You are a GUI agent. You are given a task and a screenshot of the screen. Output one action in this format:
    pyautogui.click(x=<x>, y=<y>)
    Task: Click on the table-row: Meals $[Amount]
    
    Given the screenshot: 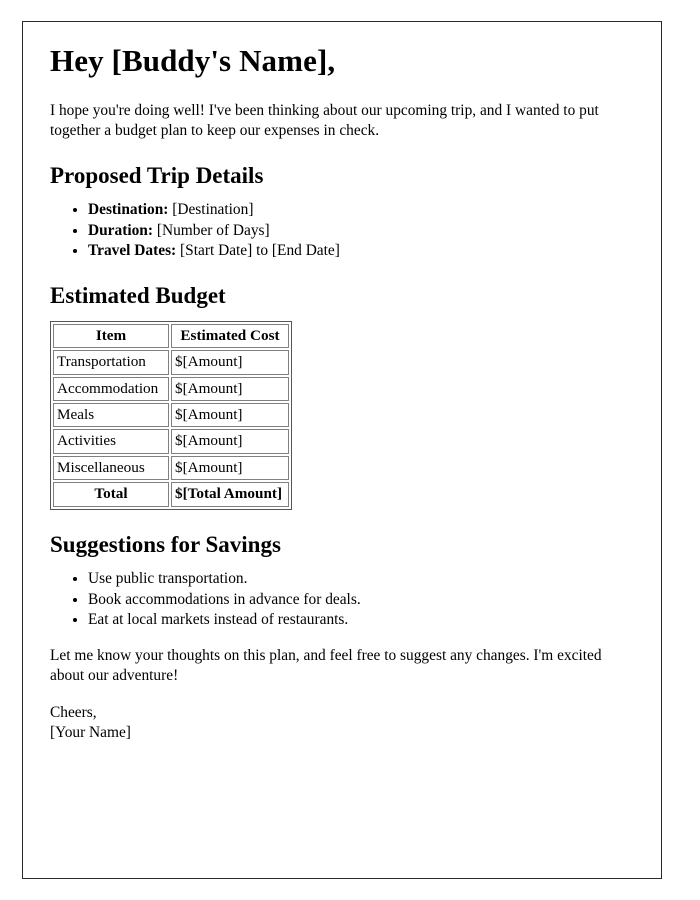 What is the action you would take?
    pyautogui.click(x=171, y=415)
    